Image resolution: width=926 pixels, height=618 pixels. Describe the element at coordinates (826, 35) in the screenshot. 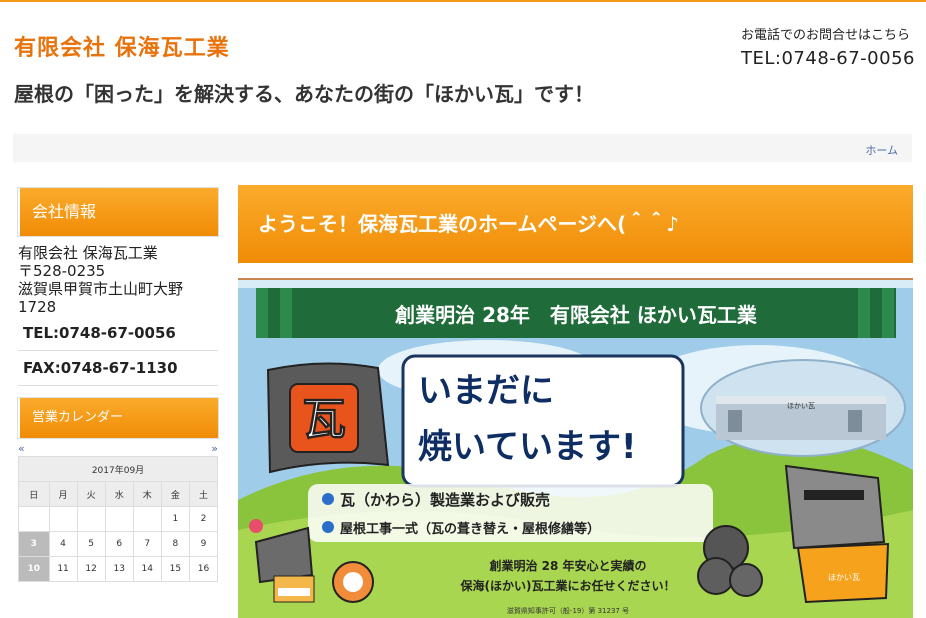

I see `contact-label: お電話でのお問合せはこちら` at that location.